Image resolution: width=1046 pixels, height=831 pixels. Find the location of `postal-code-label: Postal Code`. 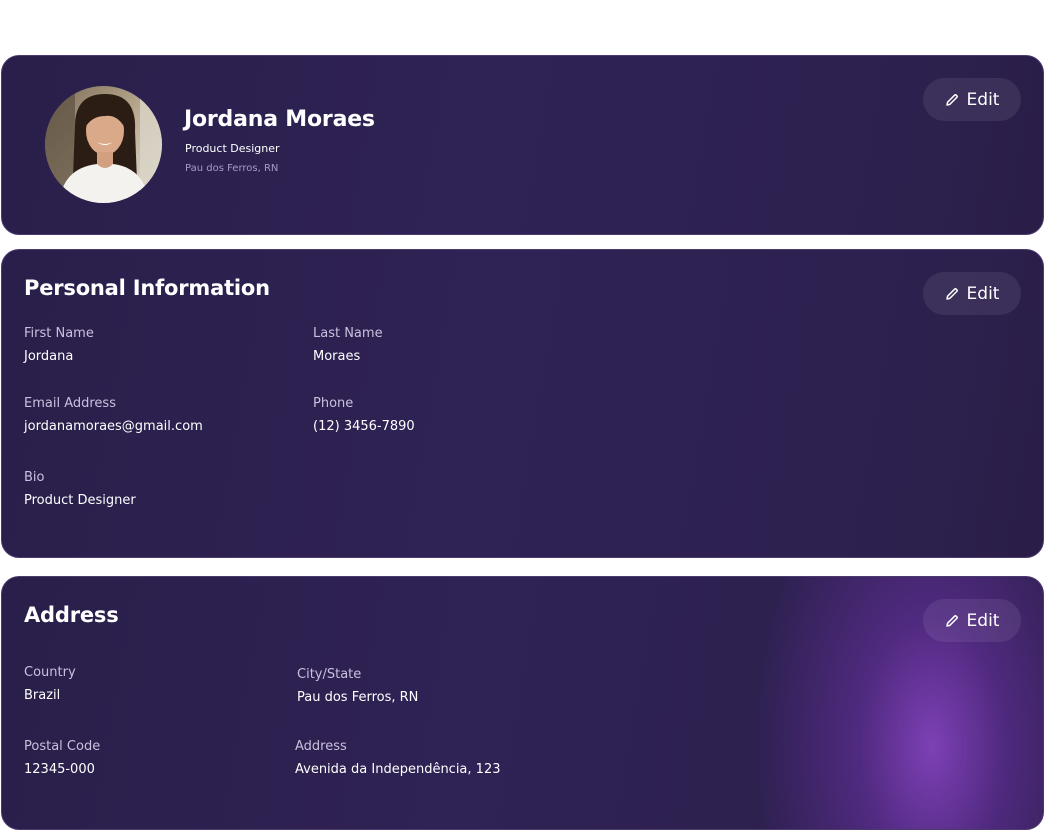

postal-code-label: Postal Code is located at coordinates (62, 746).